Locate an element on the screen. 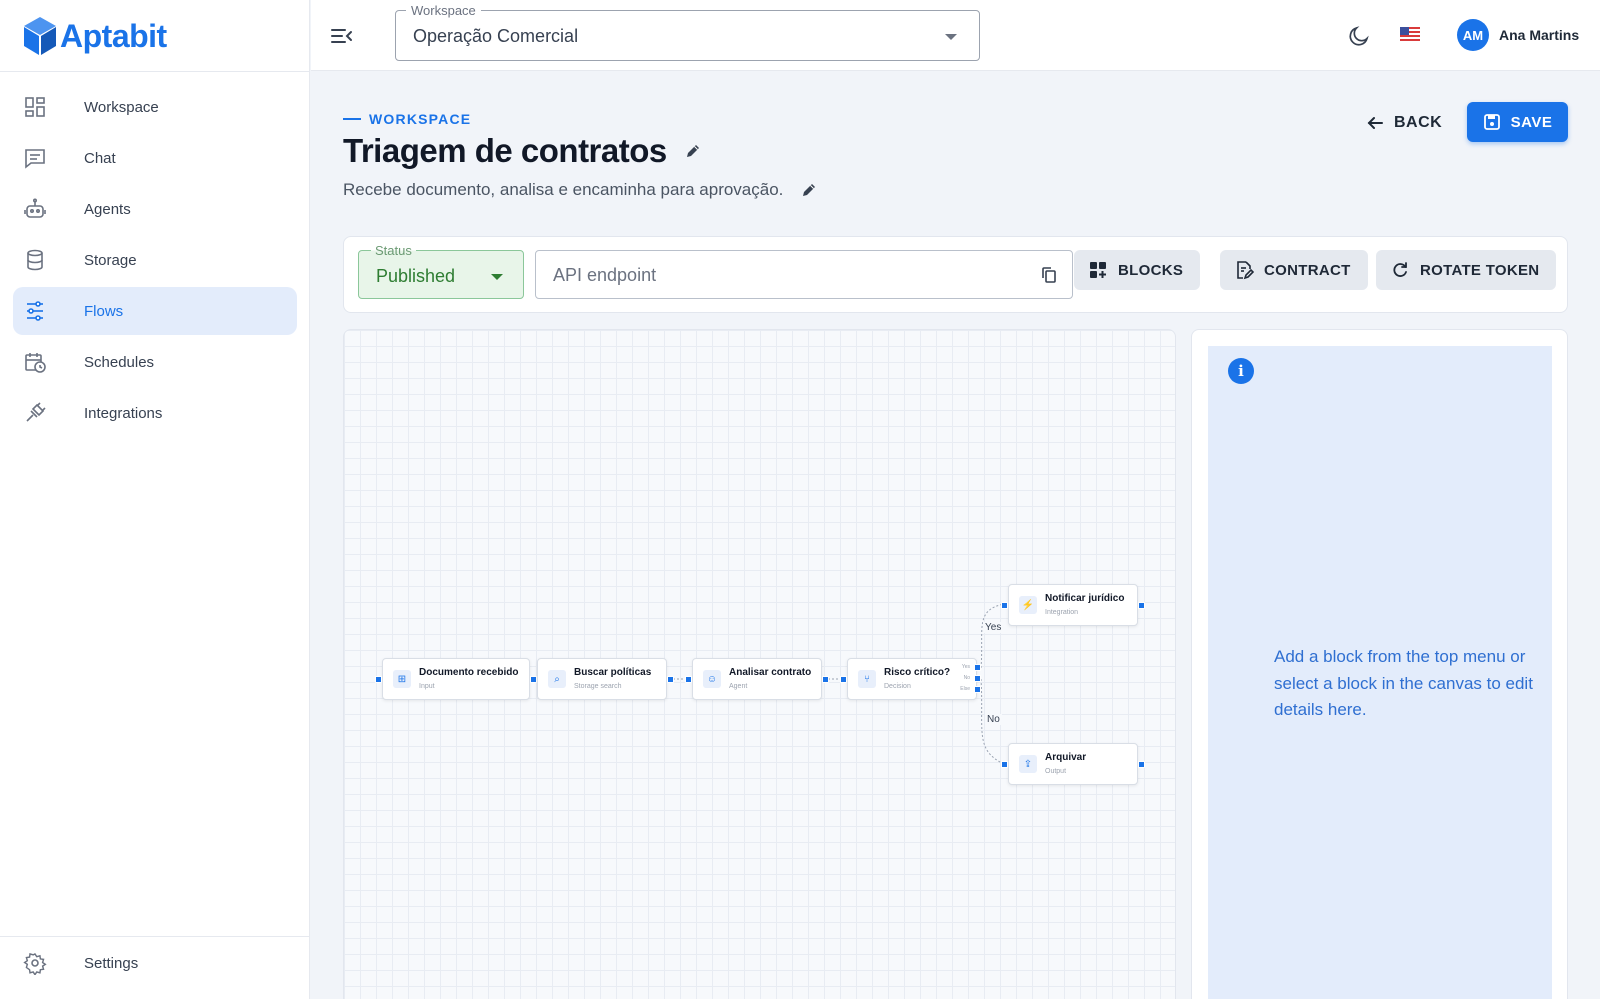 This screenshot has width=1600, height=999. sidebar-item-storage: Storage is located at coordinates (155, 260).